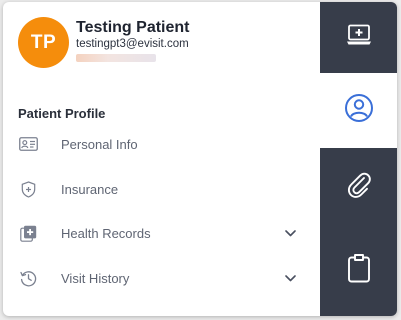 This screenshot has height=320, width=401. Describe the element at coordinates (28, 189) in the screenshot. I see `shield-plus-icon` at that location.